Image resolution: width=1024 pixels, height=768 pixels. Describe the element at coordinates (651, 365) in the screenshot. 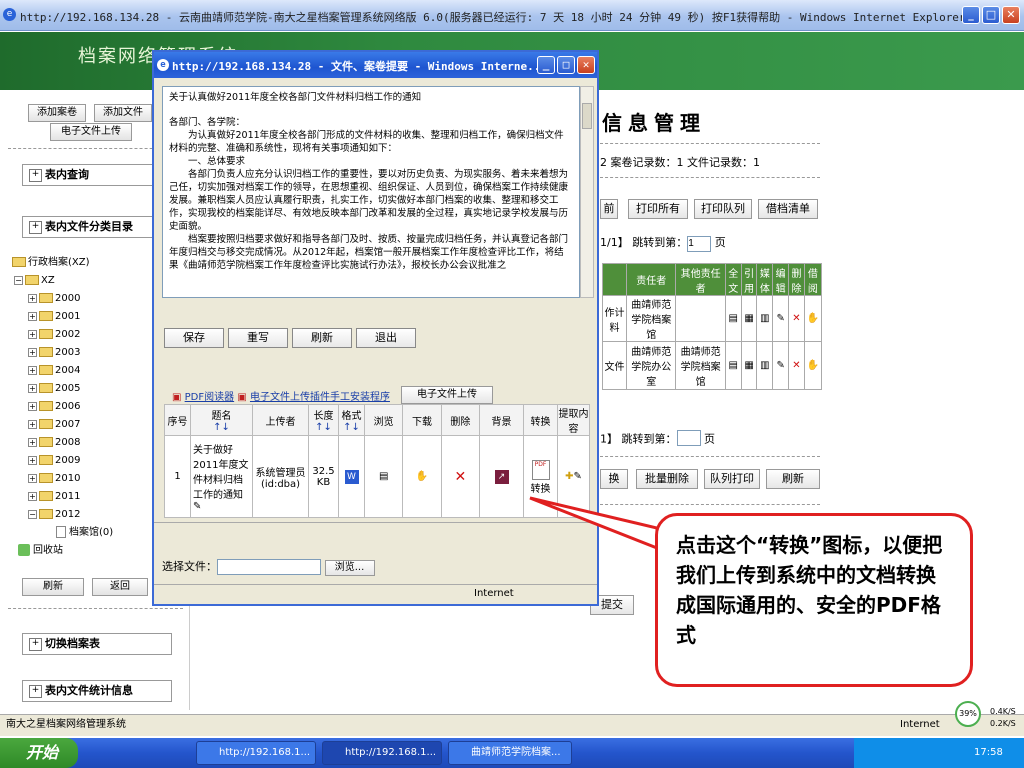

I see `cell: 曲靖师范学院办公室` at that location.